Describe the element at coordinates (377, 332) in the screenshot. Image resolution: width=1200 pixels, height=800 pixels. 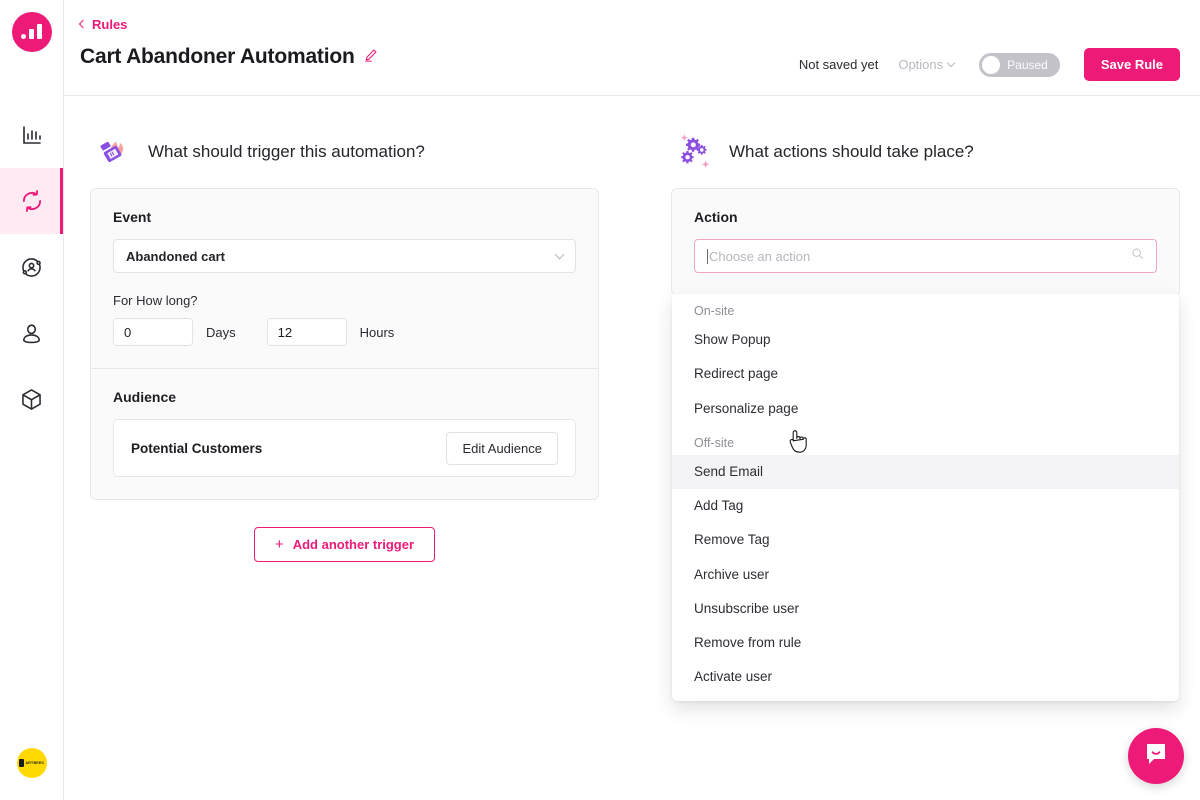
I see `hours-unit-label: Hours` at that location.